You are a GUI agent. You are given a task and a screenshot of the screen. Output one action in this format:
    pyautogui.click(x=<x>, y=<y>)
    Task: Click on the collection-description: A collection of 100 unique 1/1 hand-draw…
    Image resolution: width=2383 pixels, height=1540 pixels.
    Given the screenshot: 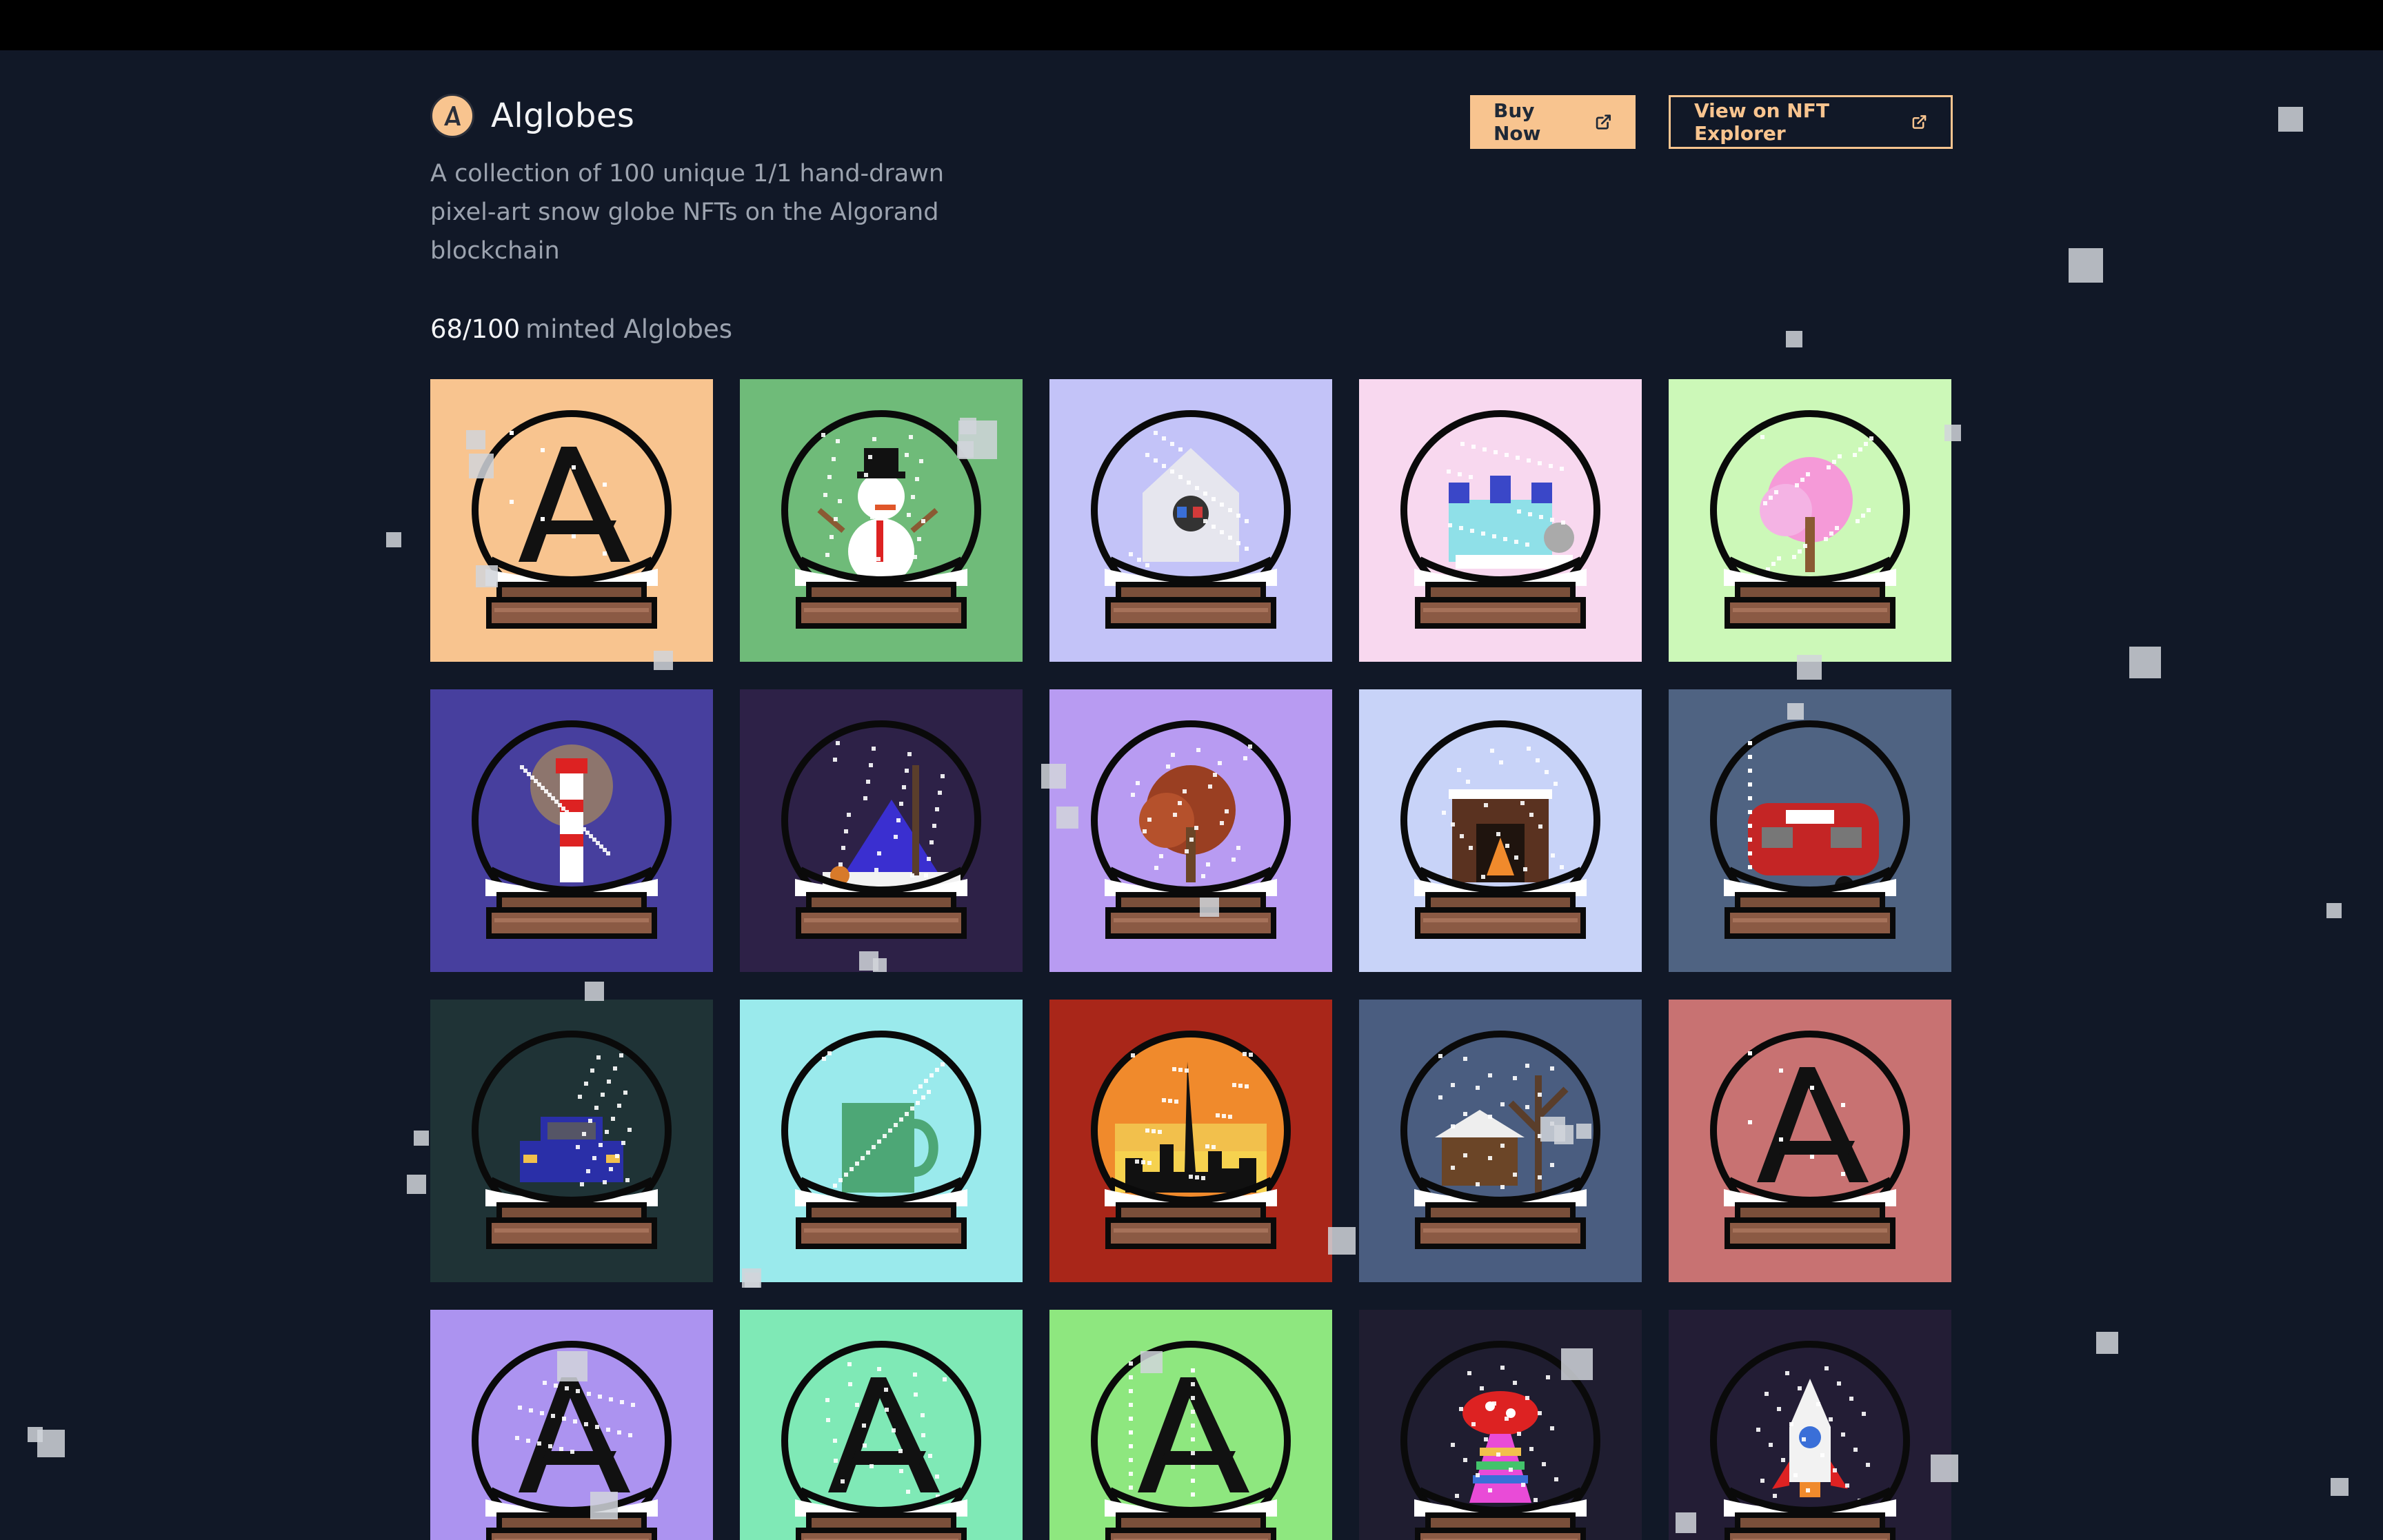 What is the action you would take?
    pyautogui.click(x=687, y=213)
    